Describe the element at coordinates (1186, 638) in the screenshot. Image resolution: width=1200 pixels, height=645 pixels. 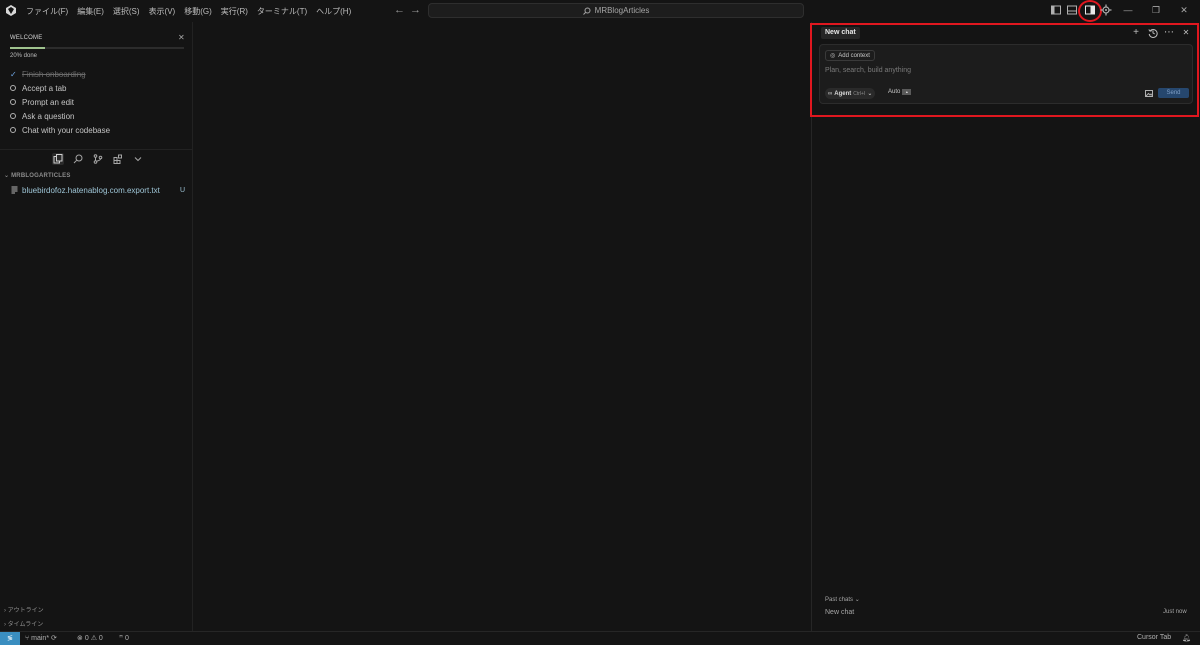
I see `notifications-bell-icon: 🔔︎` at that location.